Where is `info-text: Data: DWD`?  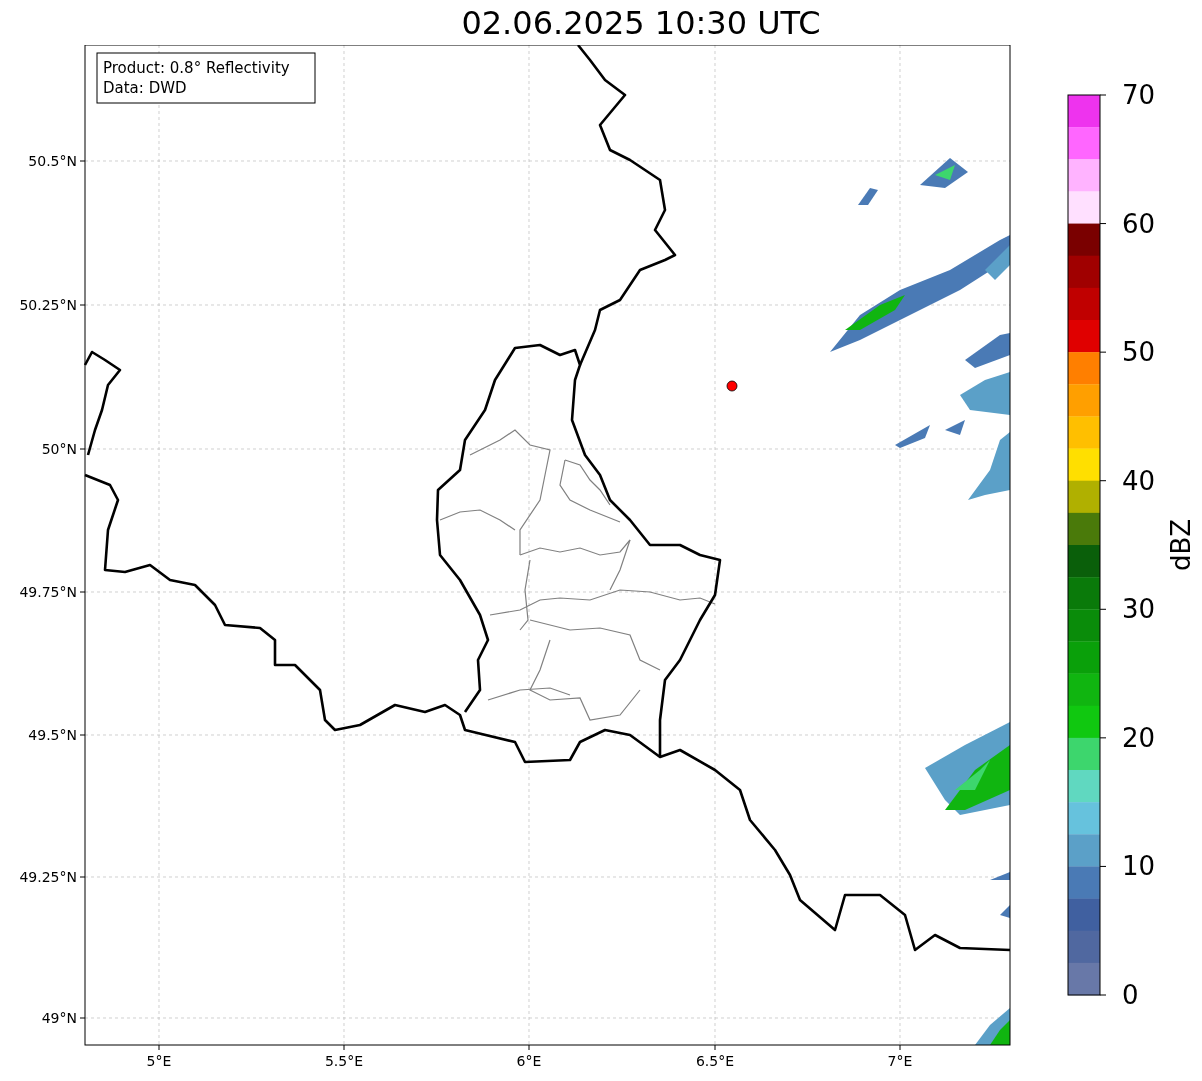 info-text: Data: DWD is located at coordinates (145, 88).